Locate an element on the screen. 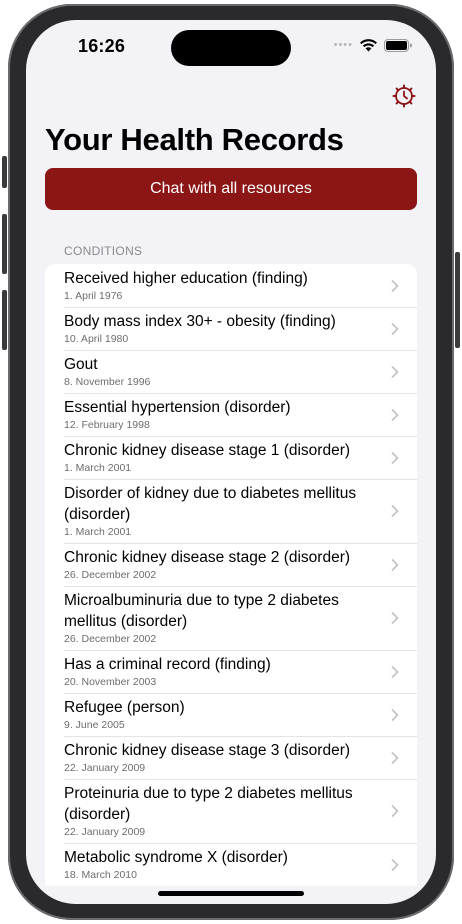  battery-icon is located at coordinates (398, 45).